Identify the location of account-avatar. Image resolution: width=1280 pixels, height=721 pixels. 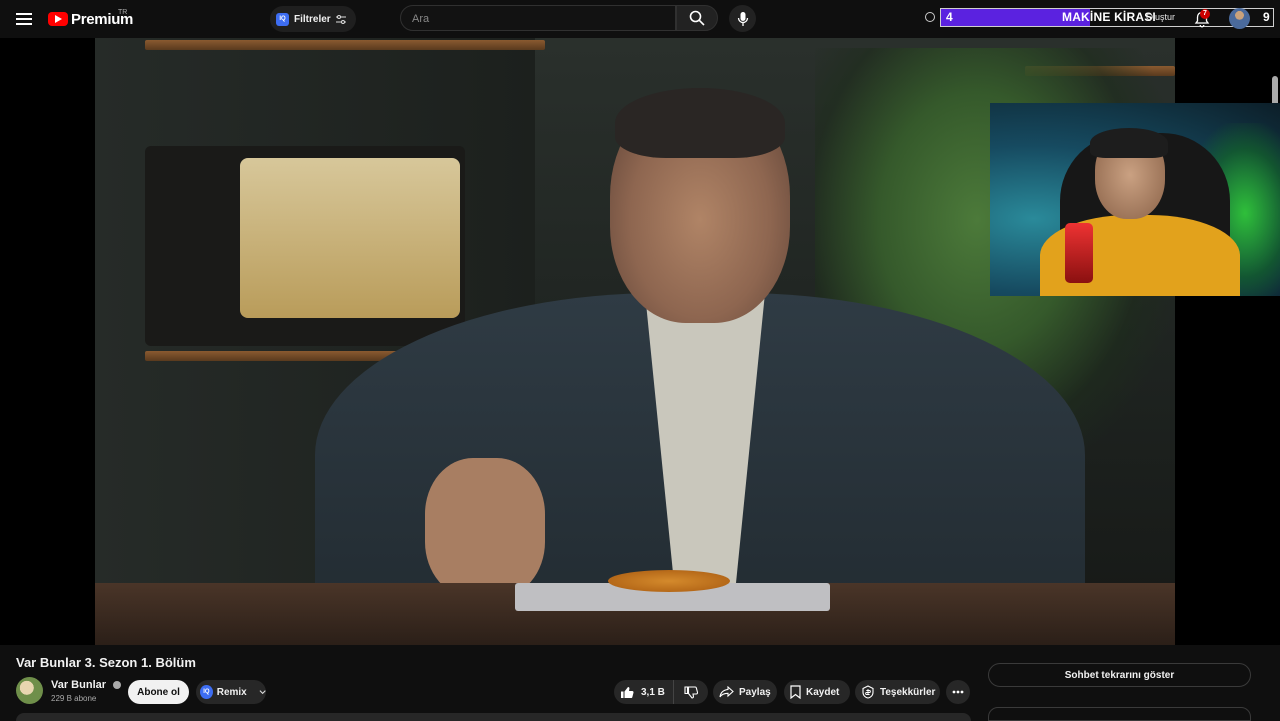
(1239, 18).